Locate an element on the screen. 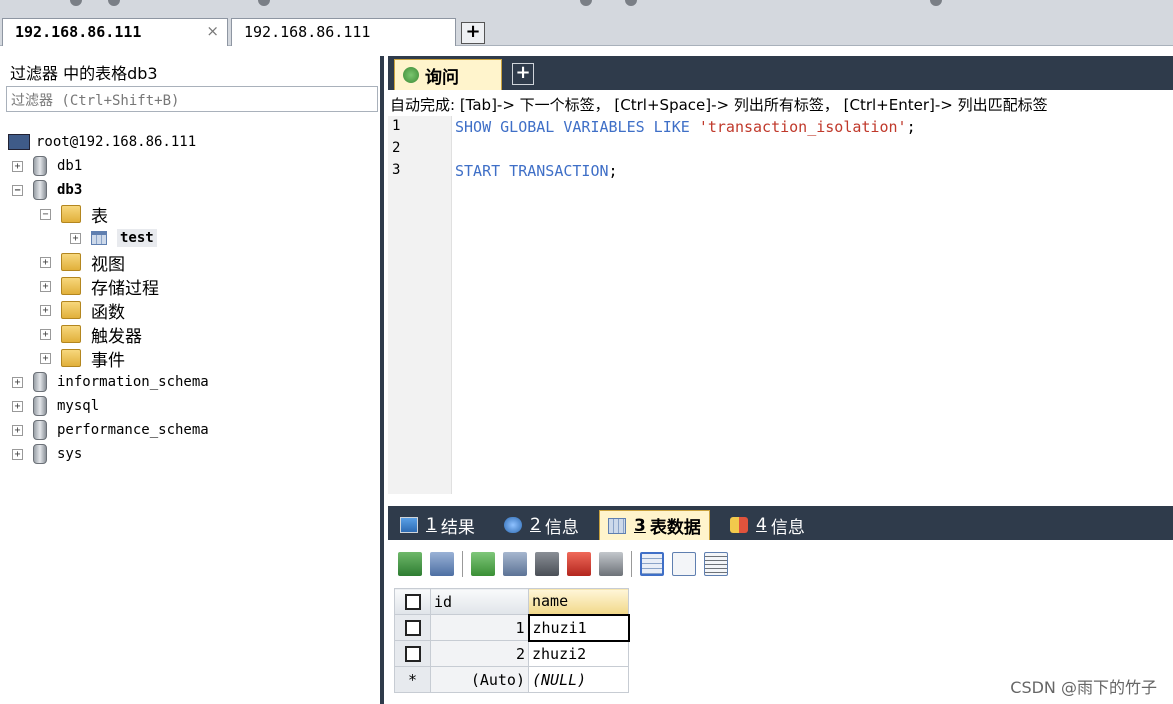 The height and width of the screenshot is (704, 1173). tab-label: 结果 is located at coordinates (457, 527).